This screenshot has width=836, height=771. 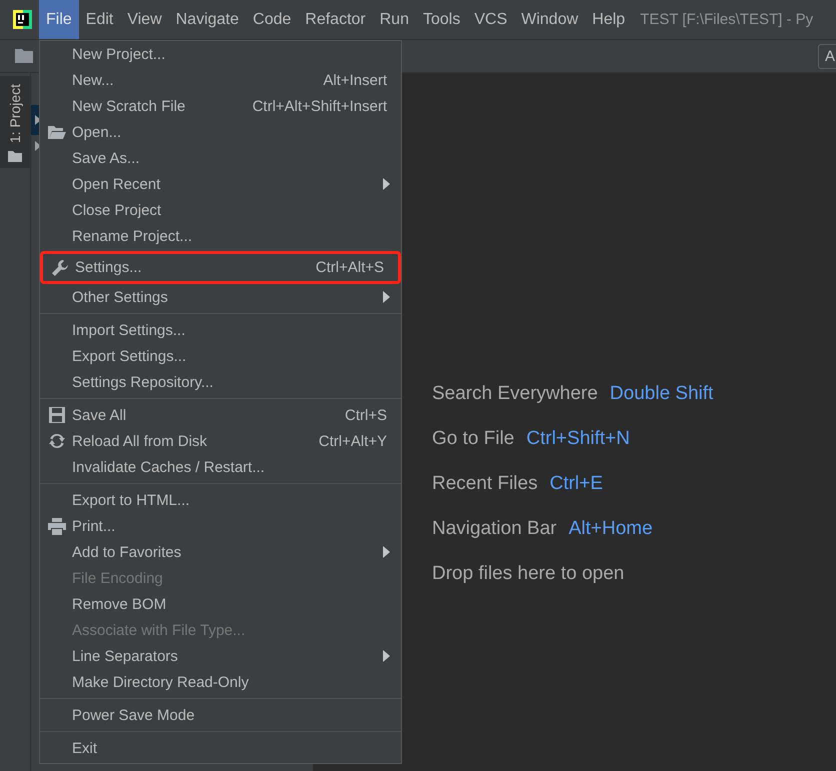 I want to click on menu-item: Open Recent, so click(x=220, y=184).